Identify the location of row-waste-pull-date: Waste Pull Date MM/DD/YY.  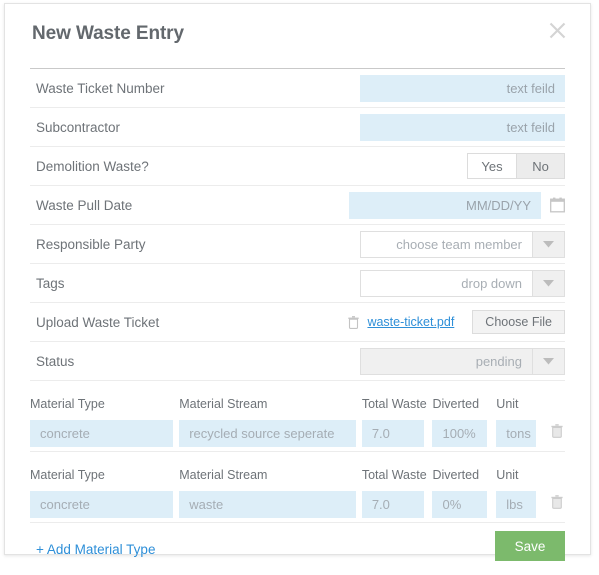
(297, 205).